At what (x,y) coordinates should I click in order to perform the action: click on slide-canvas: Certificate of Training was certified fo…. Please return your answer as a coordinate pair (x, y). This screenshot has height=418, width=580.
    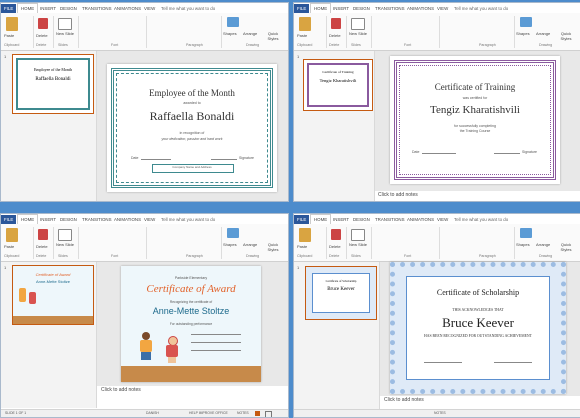
    Looking at the image, I should click on (477, 121).